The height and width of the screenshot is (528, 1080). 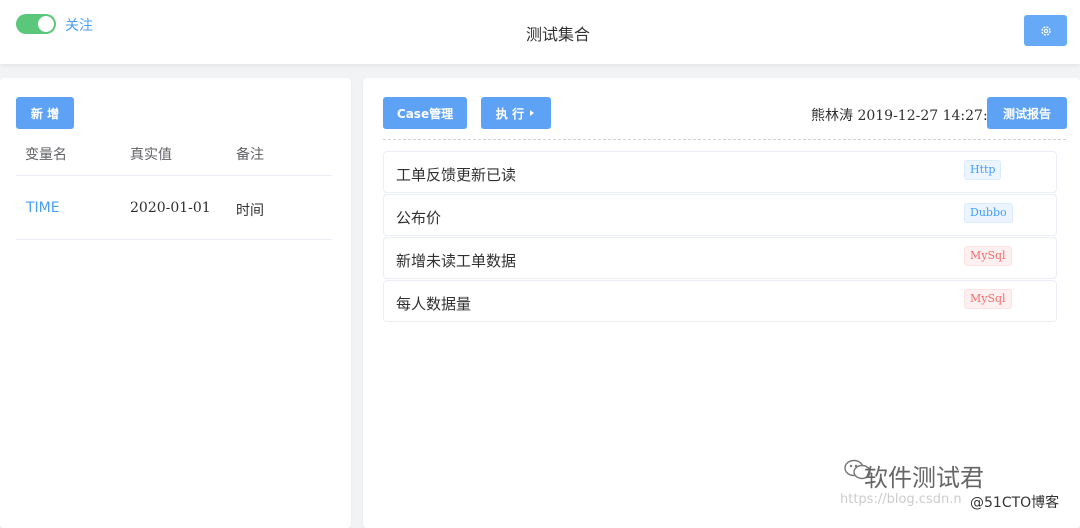 I want to click on case-item: 工单反馈更新已读 Http, so click(x=720, y=172).